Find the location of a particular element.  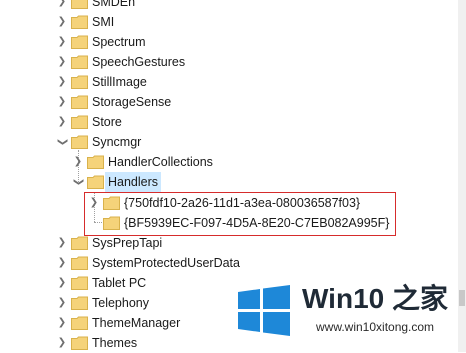

tree-item-label: StorageSense is located at coordinates (132, 102).